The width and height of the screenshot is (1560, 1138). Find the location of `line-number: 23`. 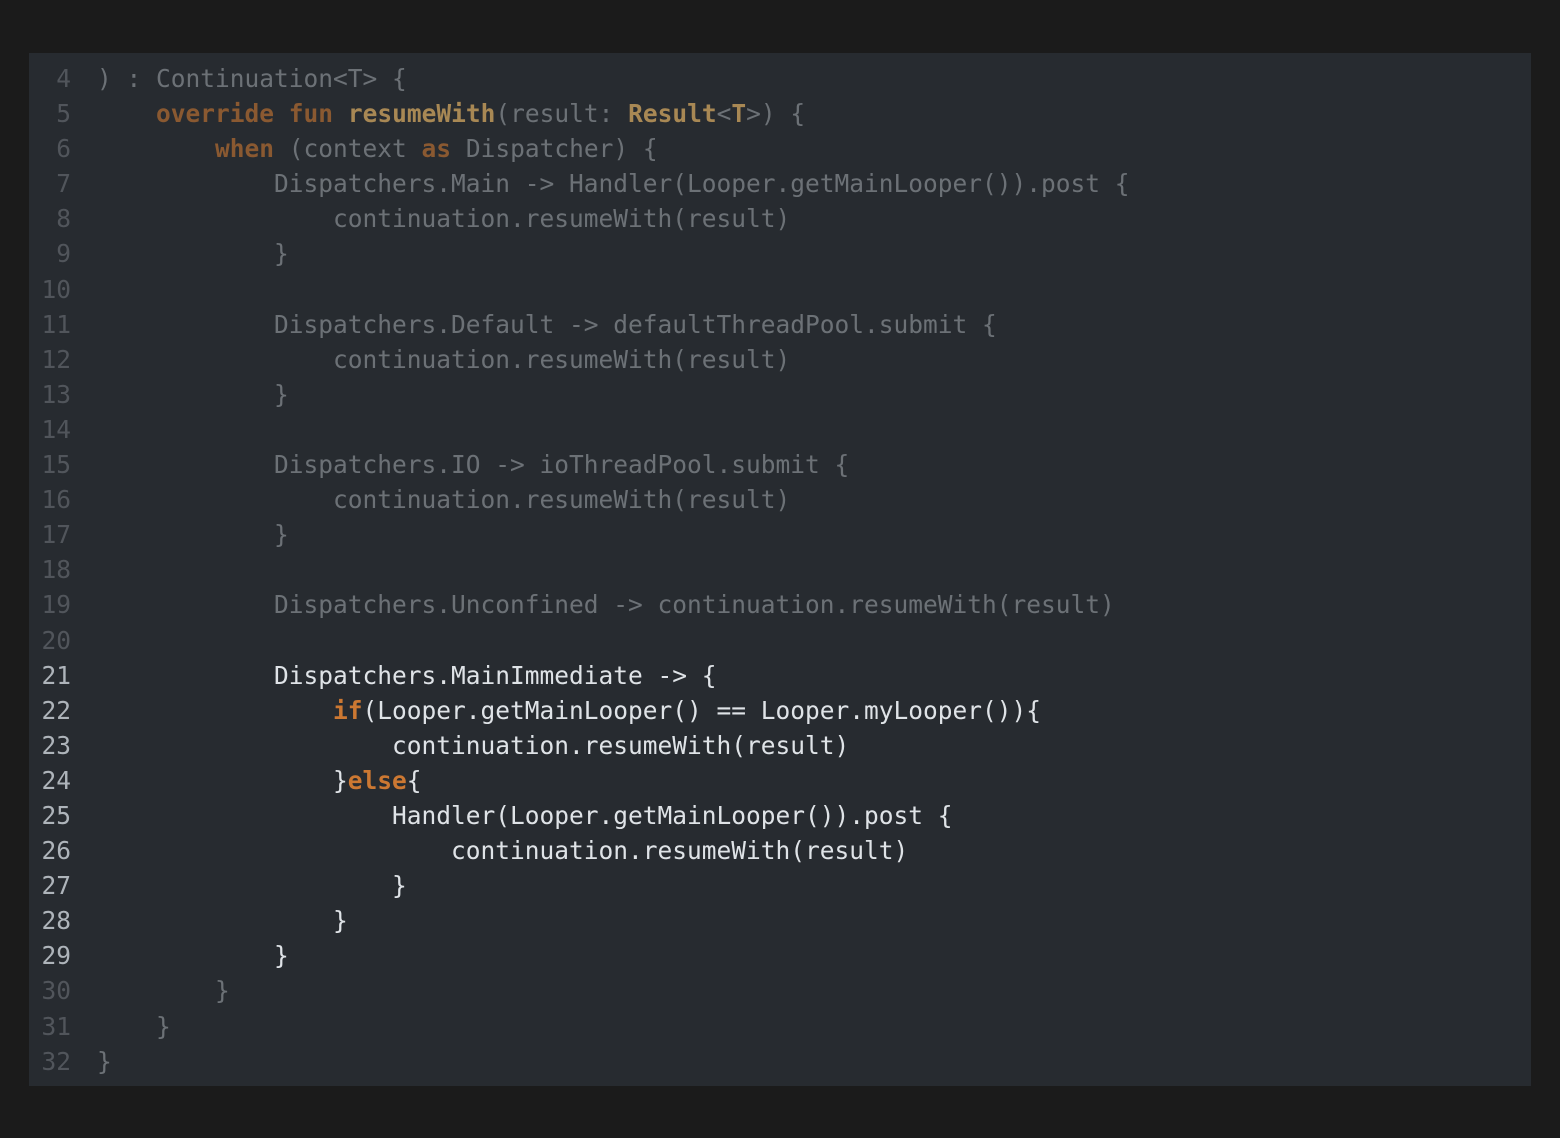

line-number: 23 is located at coordinates (56, 745).